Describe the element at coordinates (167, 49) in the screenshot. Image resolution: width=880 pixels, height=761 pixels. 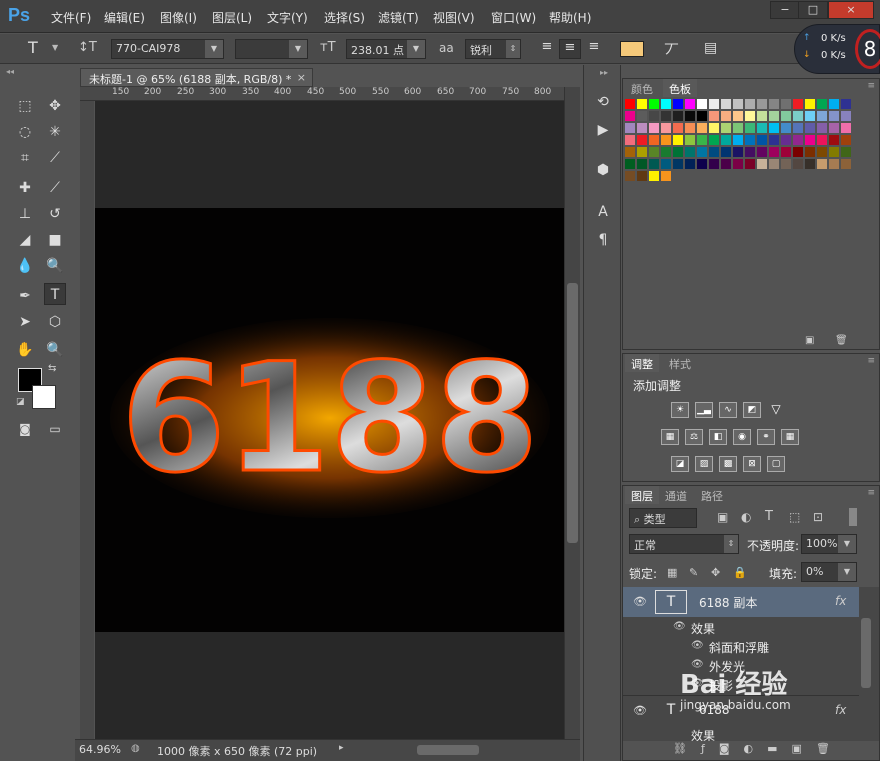
I see `font-family-select: 770-CAI978 ▼` at that location.